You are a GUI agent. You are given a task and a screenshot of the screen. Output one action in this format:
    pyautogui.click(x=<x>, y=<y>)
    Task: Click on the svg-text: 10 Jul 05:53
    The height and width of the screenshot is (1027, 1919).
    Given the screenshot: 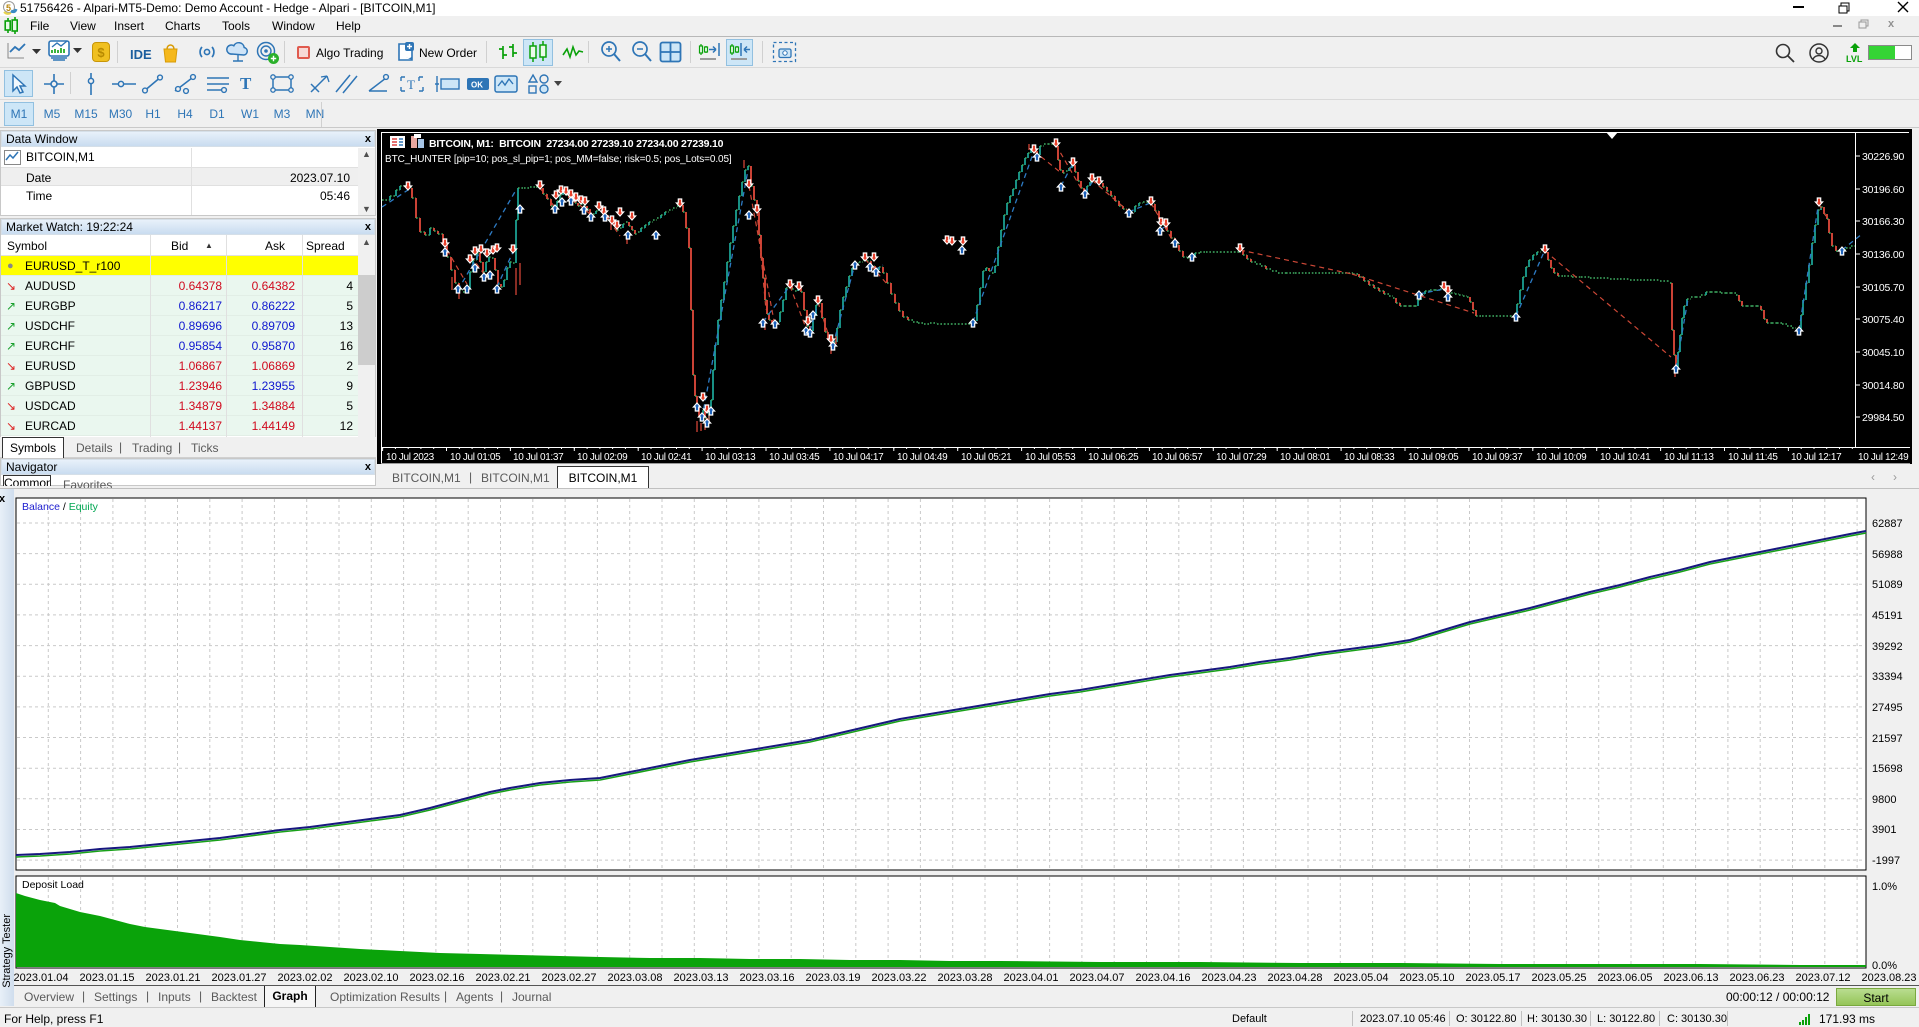 What is the action you would take?
    pyautogui.click(x=1050, y=457)
    